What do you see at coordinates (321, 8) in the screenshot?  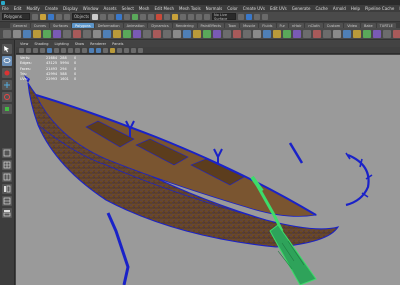 I see `menu-item-cache: Cache` at bounding box center [321, 8].